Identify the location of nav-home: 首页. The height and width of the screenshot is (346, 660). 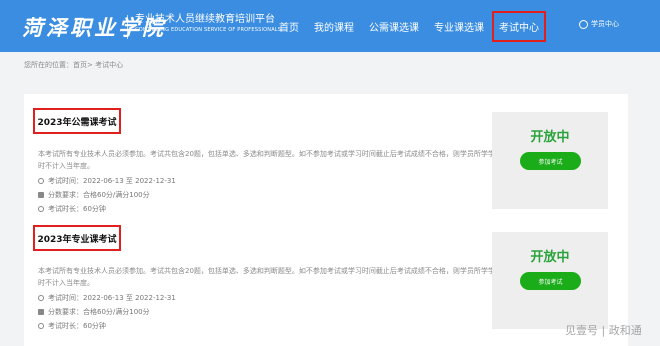
(289, 26).